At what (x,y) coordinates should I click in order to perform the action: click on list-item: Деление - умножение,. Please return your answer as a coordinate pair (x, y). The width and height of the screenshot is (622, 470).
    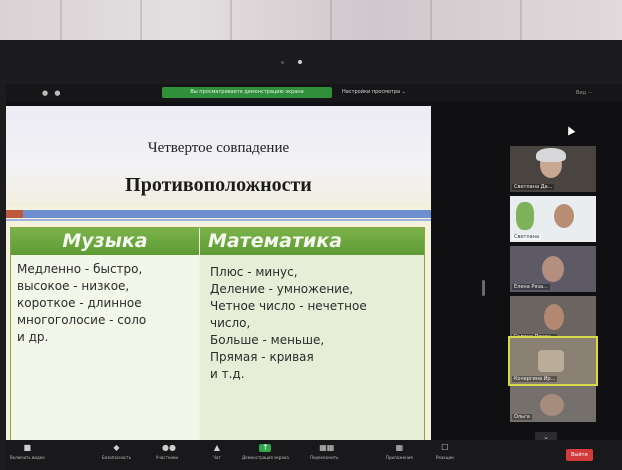
    Looking at the image, I should click on (282, 289).